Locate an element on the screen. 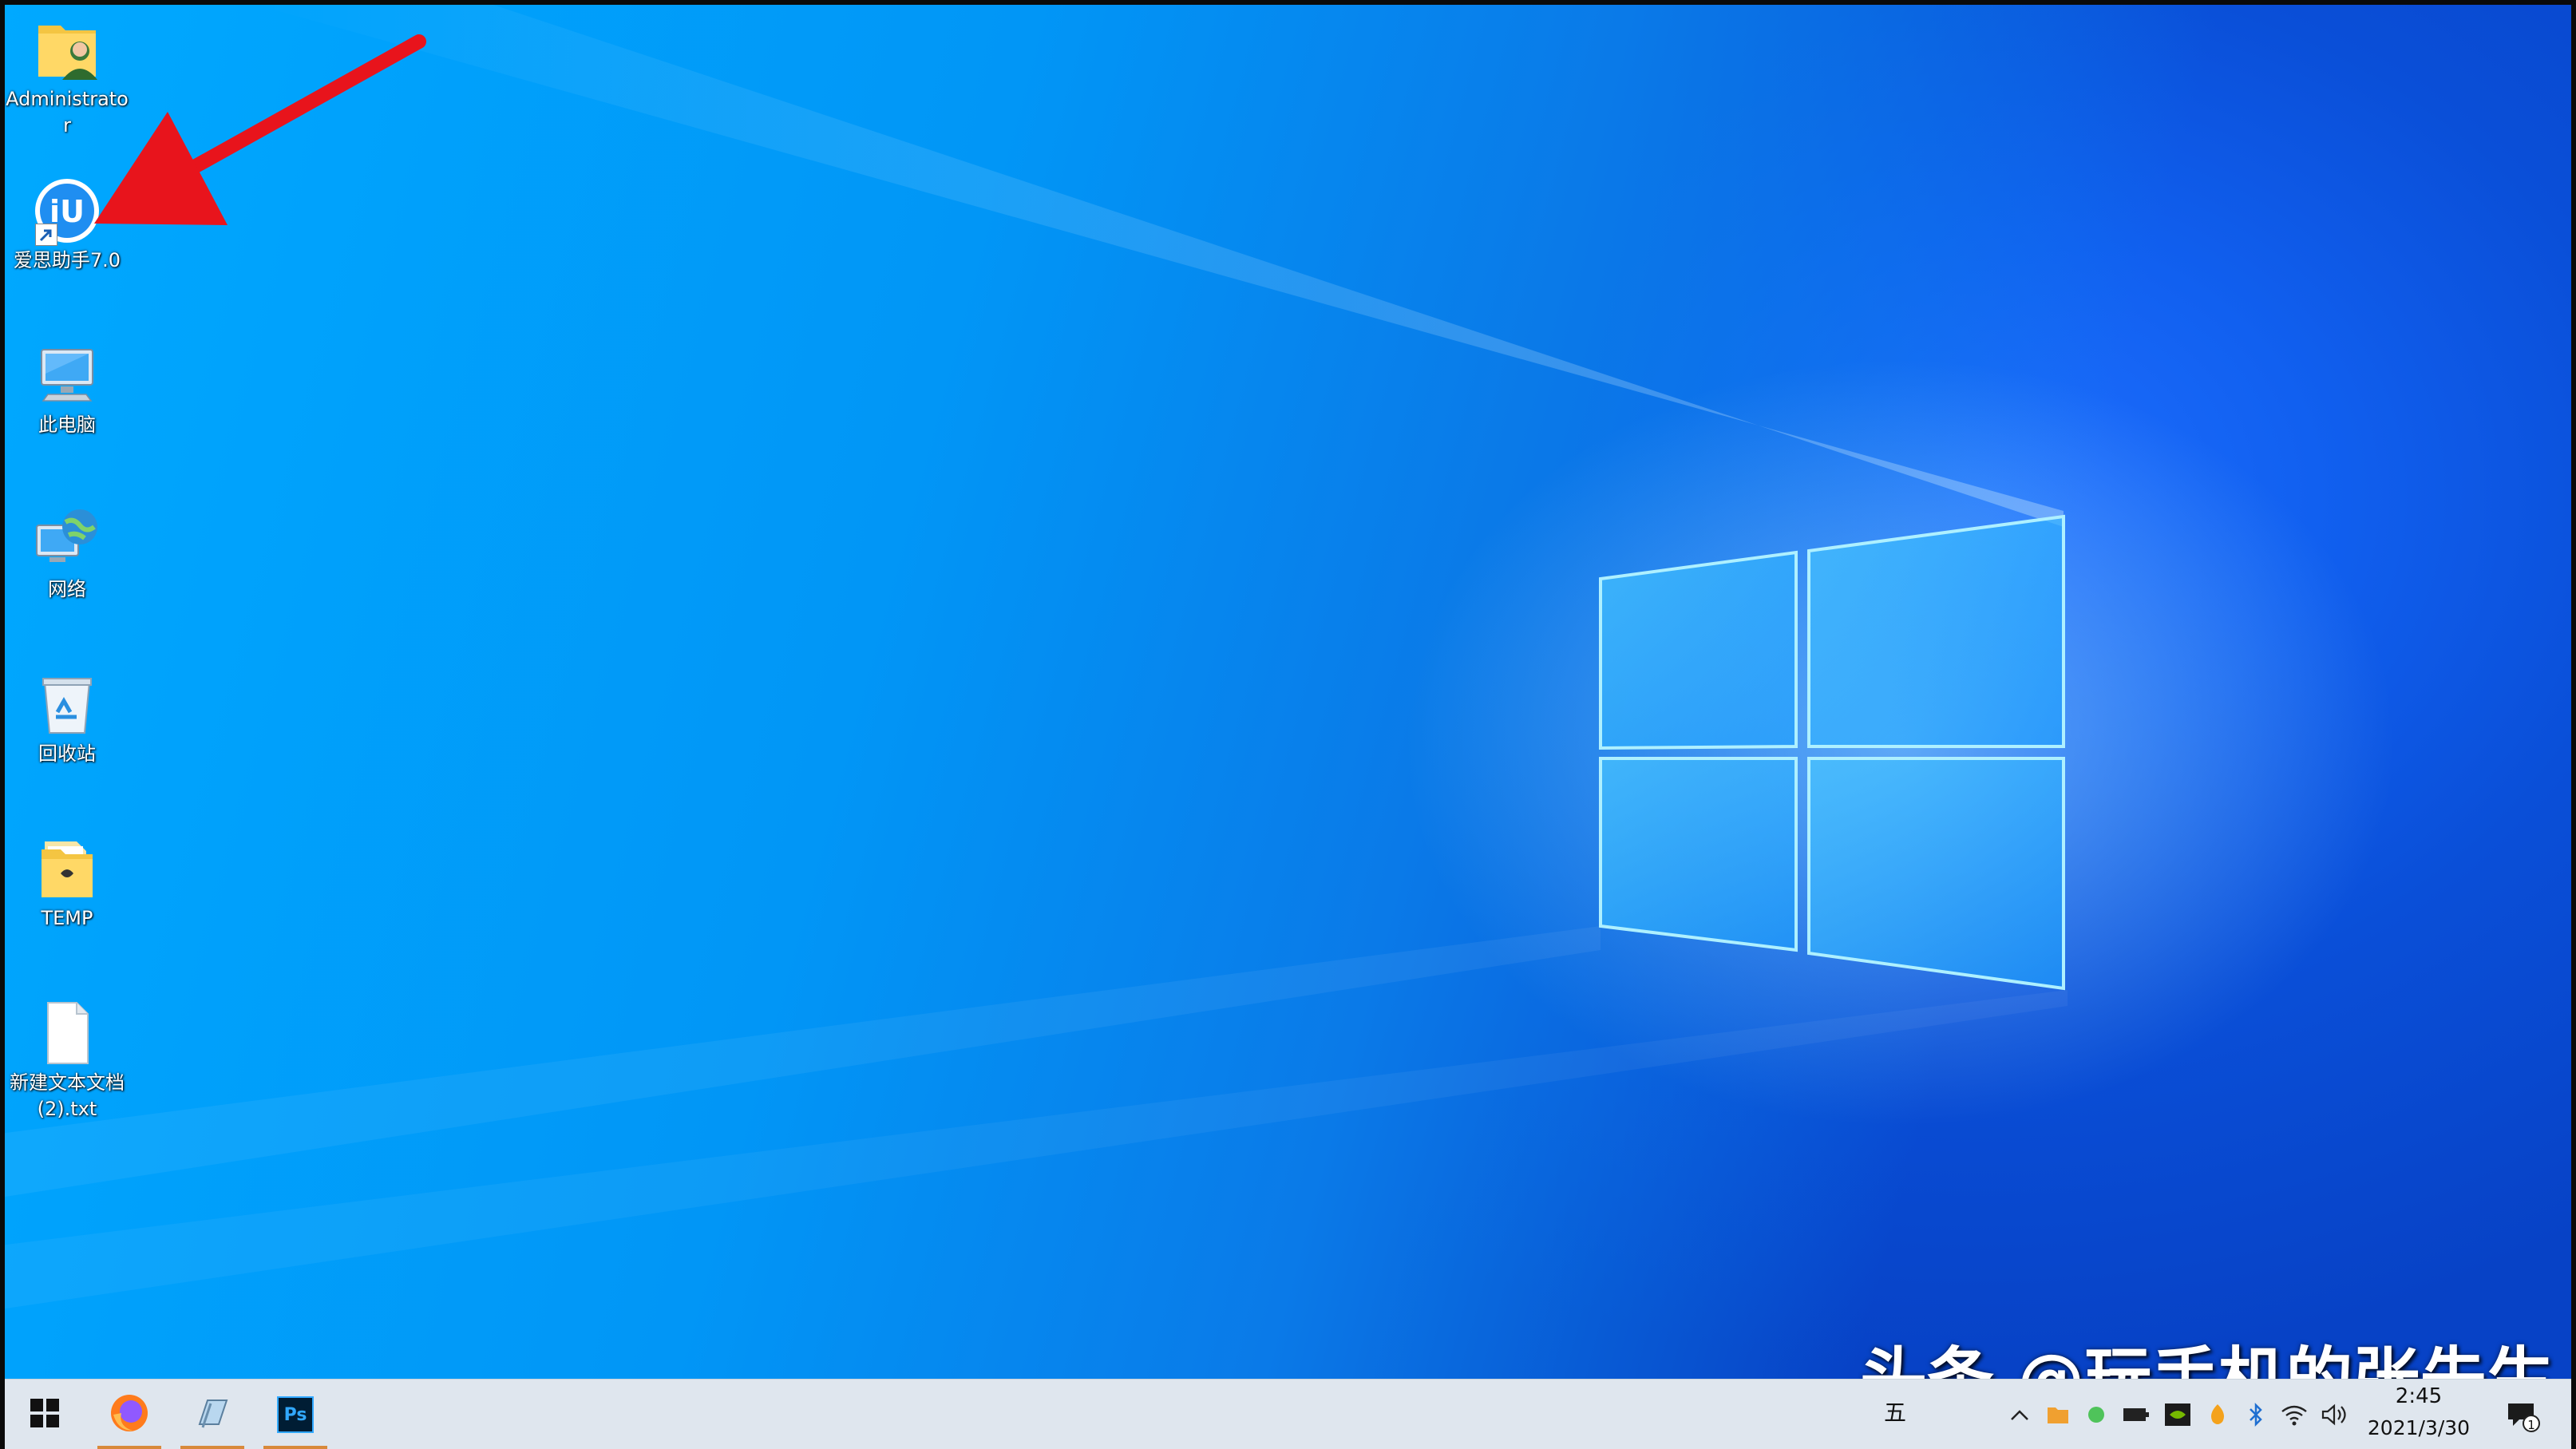 The width and height of the screenshot is (2576, 1449). notification-icon: 1 is located at coordinates (2522, 1416).